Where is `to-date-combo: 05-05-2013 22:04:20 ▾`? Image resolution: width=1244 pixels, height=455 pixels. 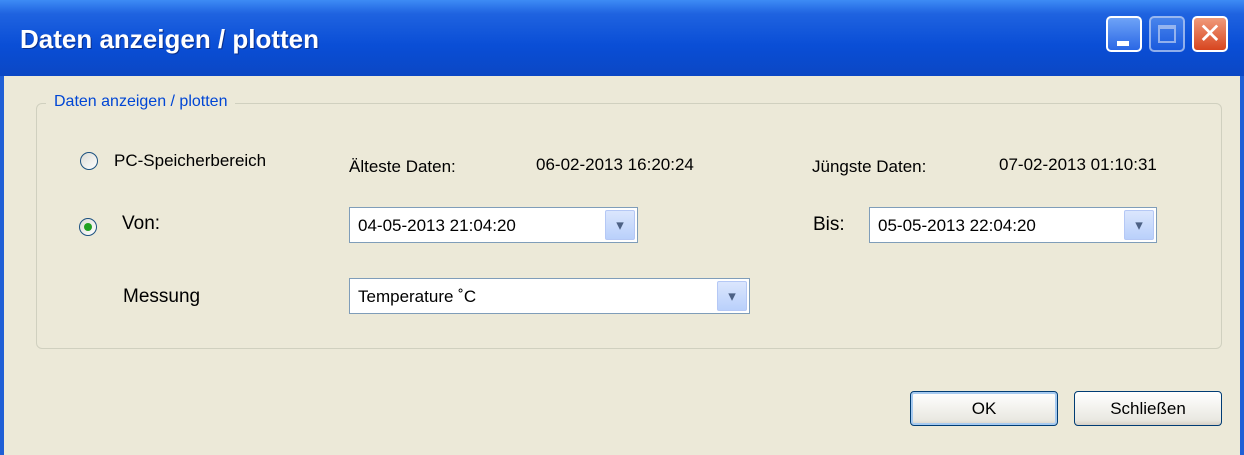
to-date-combo: 05-05-2013 22:04:20 ▾ is located at coordinates (1013, 225).